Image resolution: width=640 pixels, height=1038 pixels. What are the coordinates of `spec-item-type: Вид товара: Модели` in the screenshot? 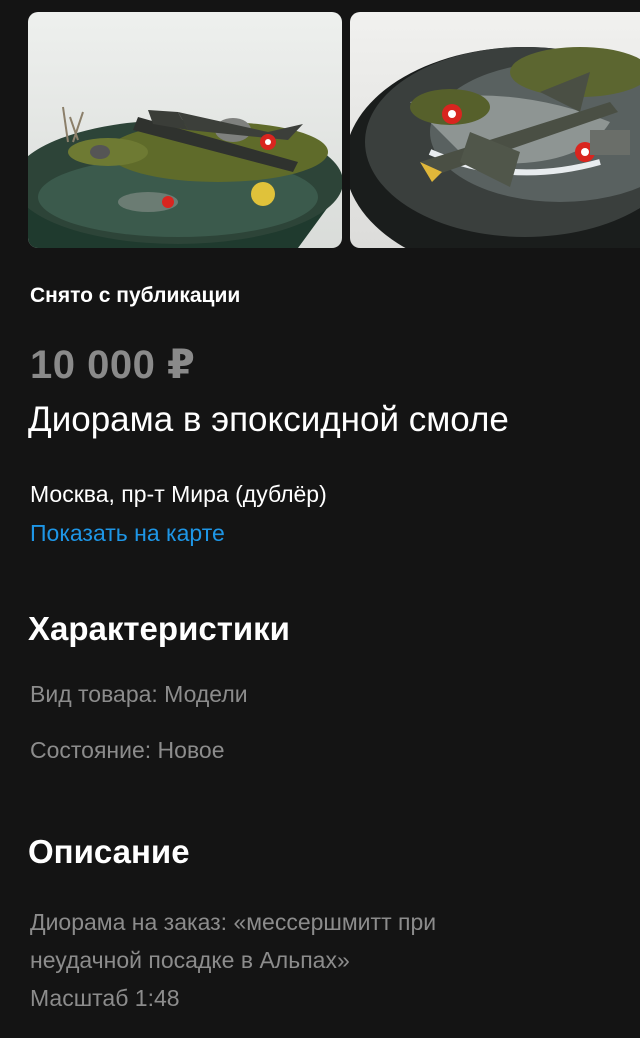 It's located at (139, 694).